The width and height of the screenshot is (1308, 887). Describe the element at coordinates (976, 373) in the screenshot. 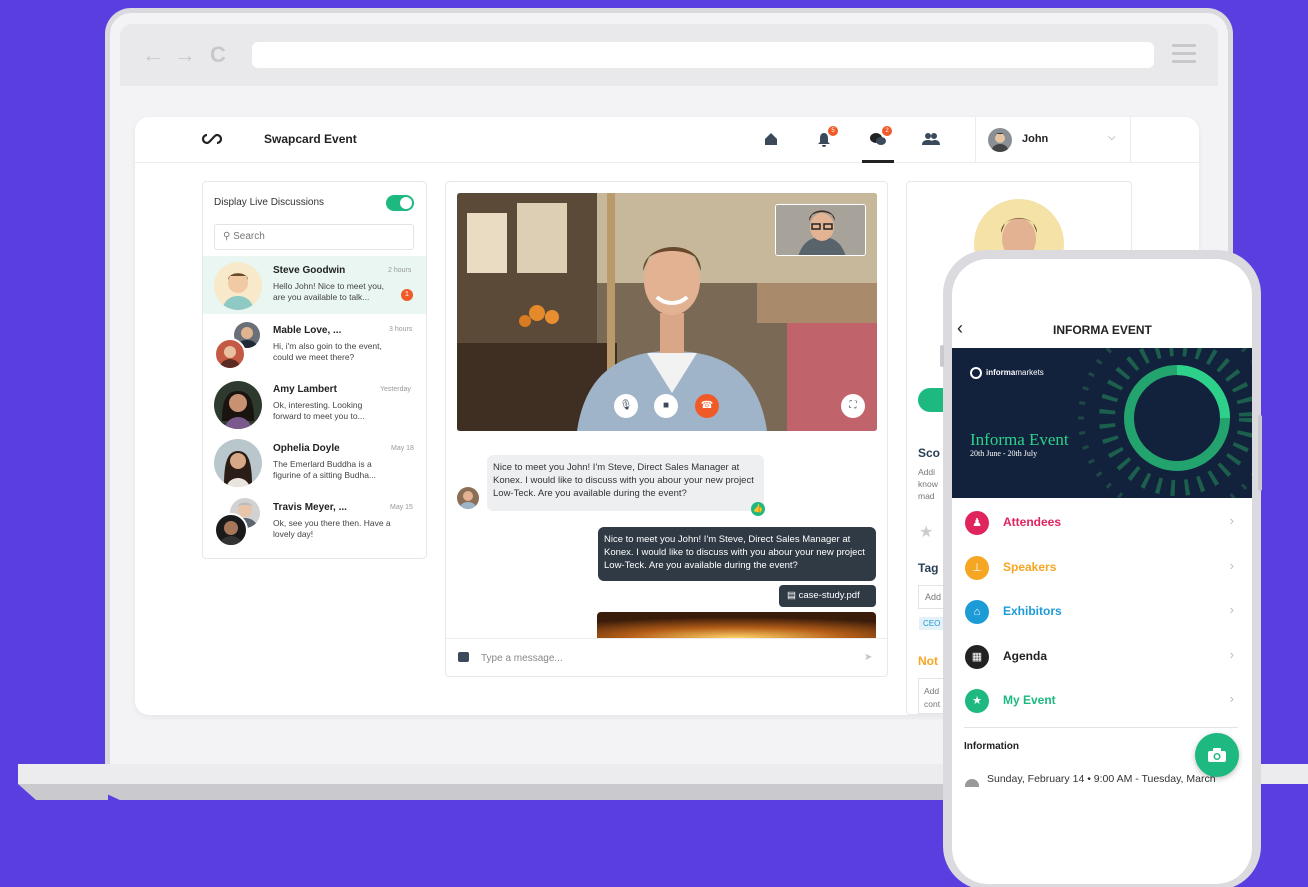

I see `informa-logo-icon` at that location.